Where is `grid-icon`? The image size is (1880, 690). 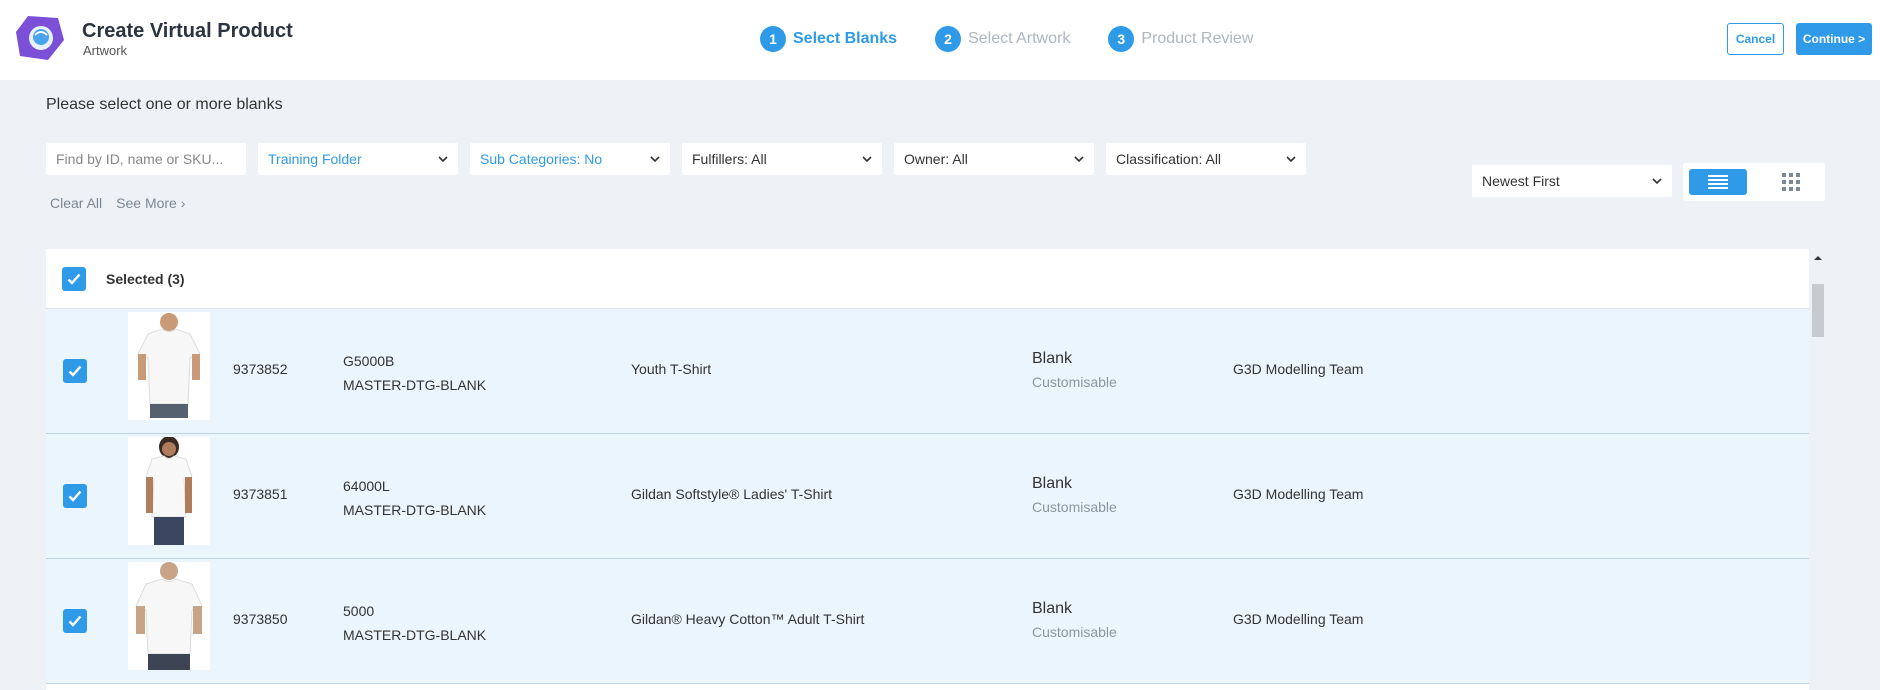
grid-icon is located at coordinates (1791, 182).